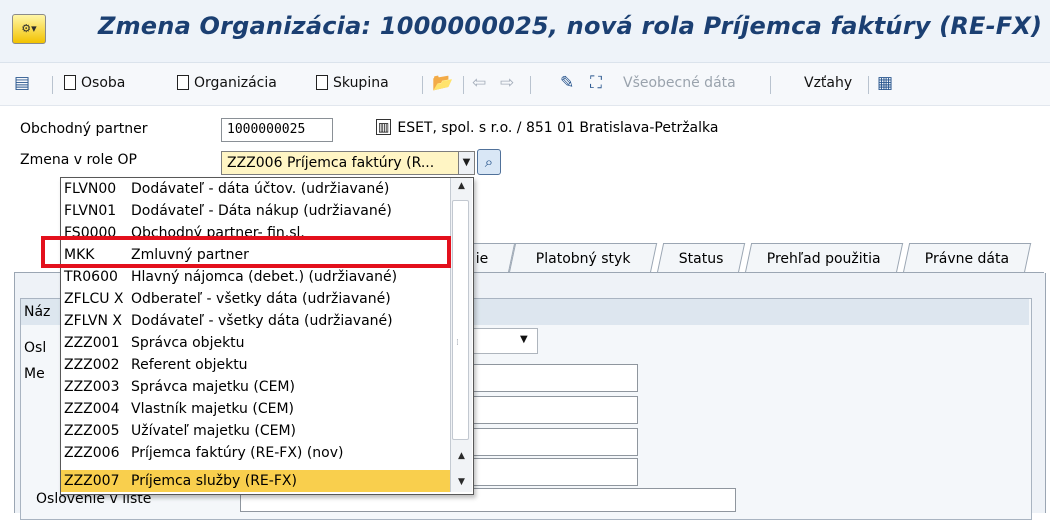 This screenshot has width=1050, height=520. What do you see at coordinates (90, 189) in the screenshot?
I see `option-code: FLVN00` at bounding box center [90, 189].